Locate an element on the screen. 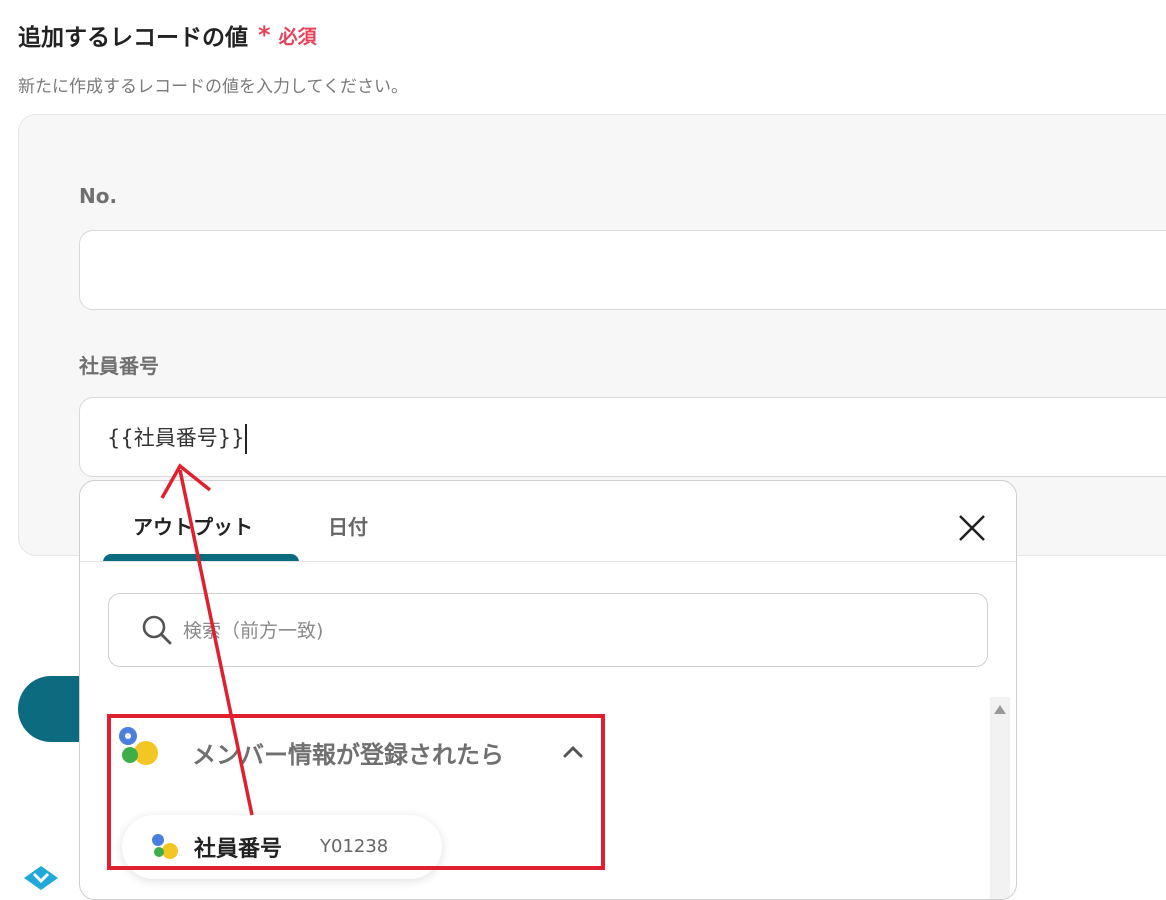  employee-number-input-value: {{社員番号}} is located at coordinates (177, 438).